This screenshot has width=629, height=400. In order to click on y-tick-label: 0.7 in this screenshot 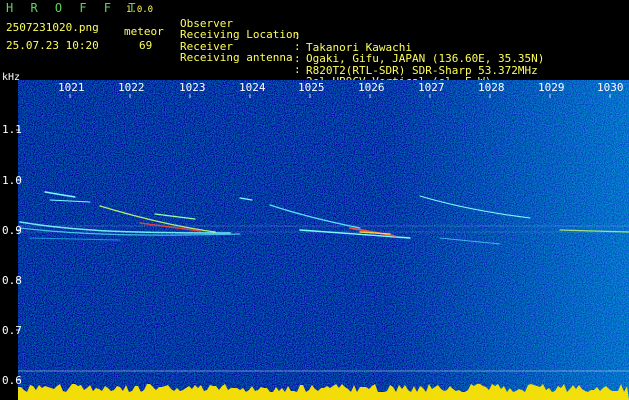, I will do `click(12, 330)`.